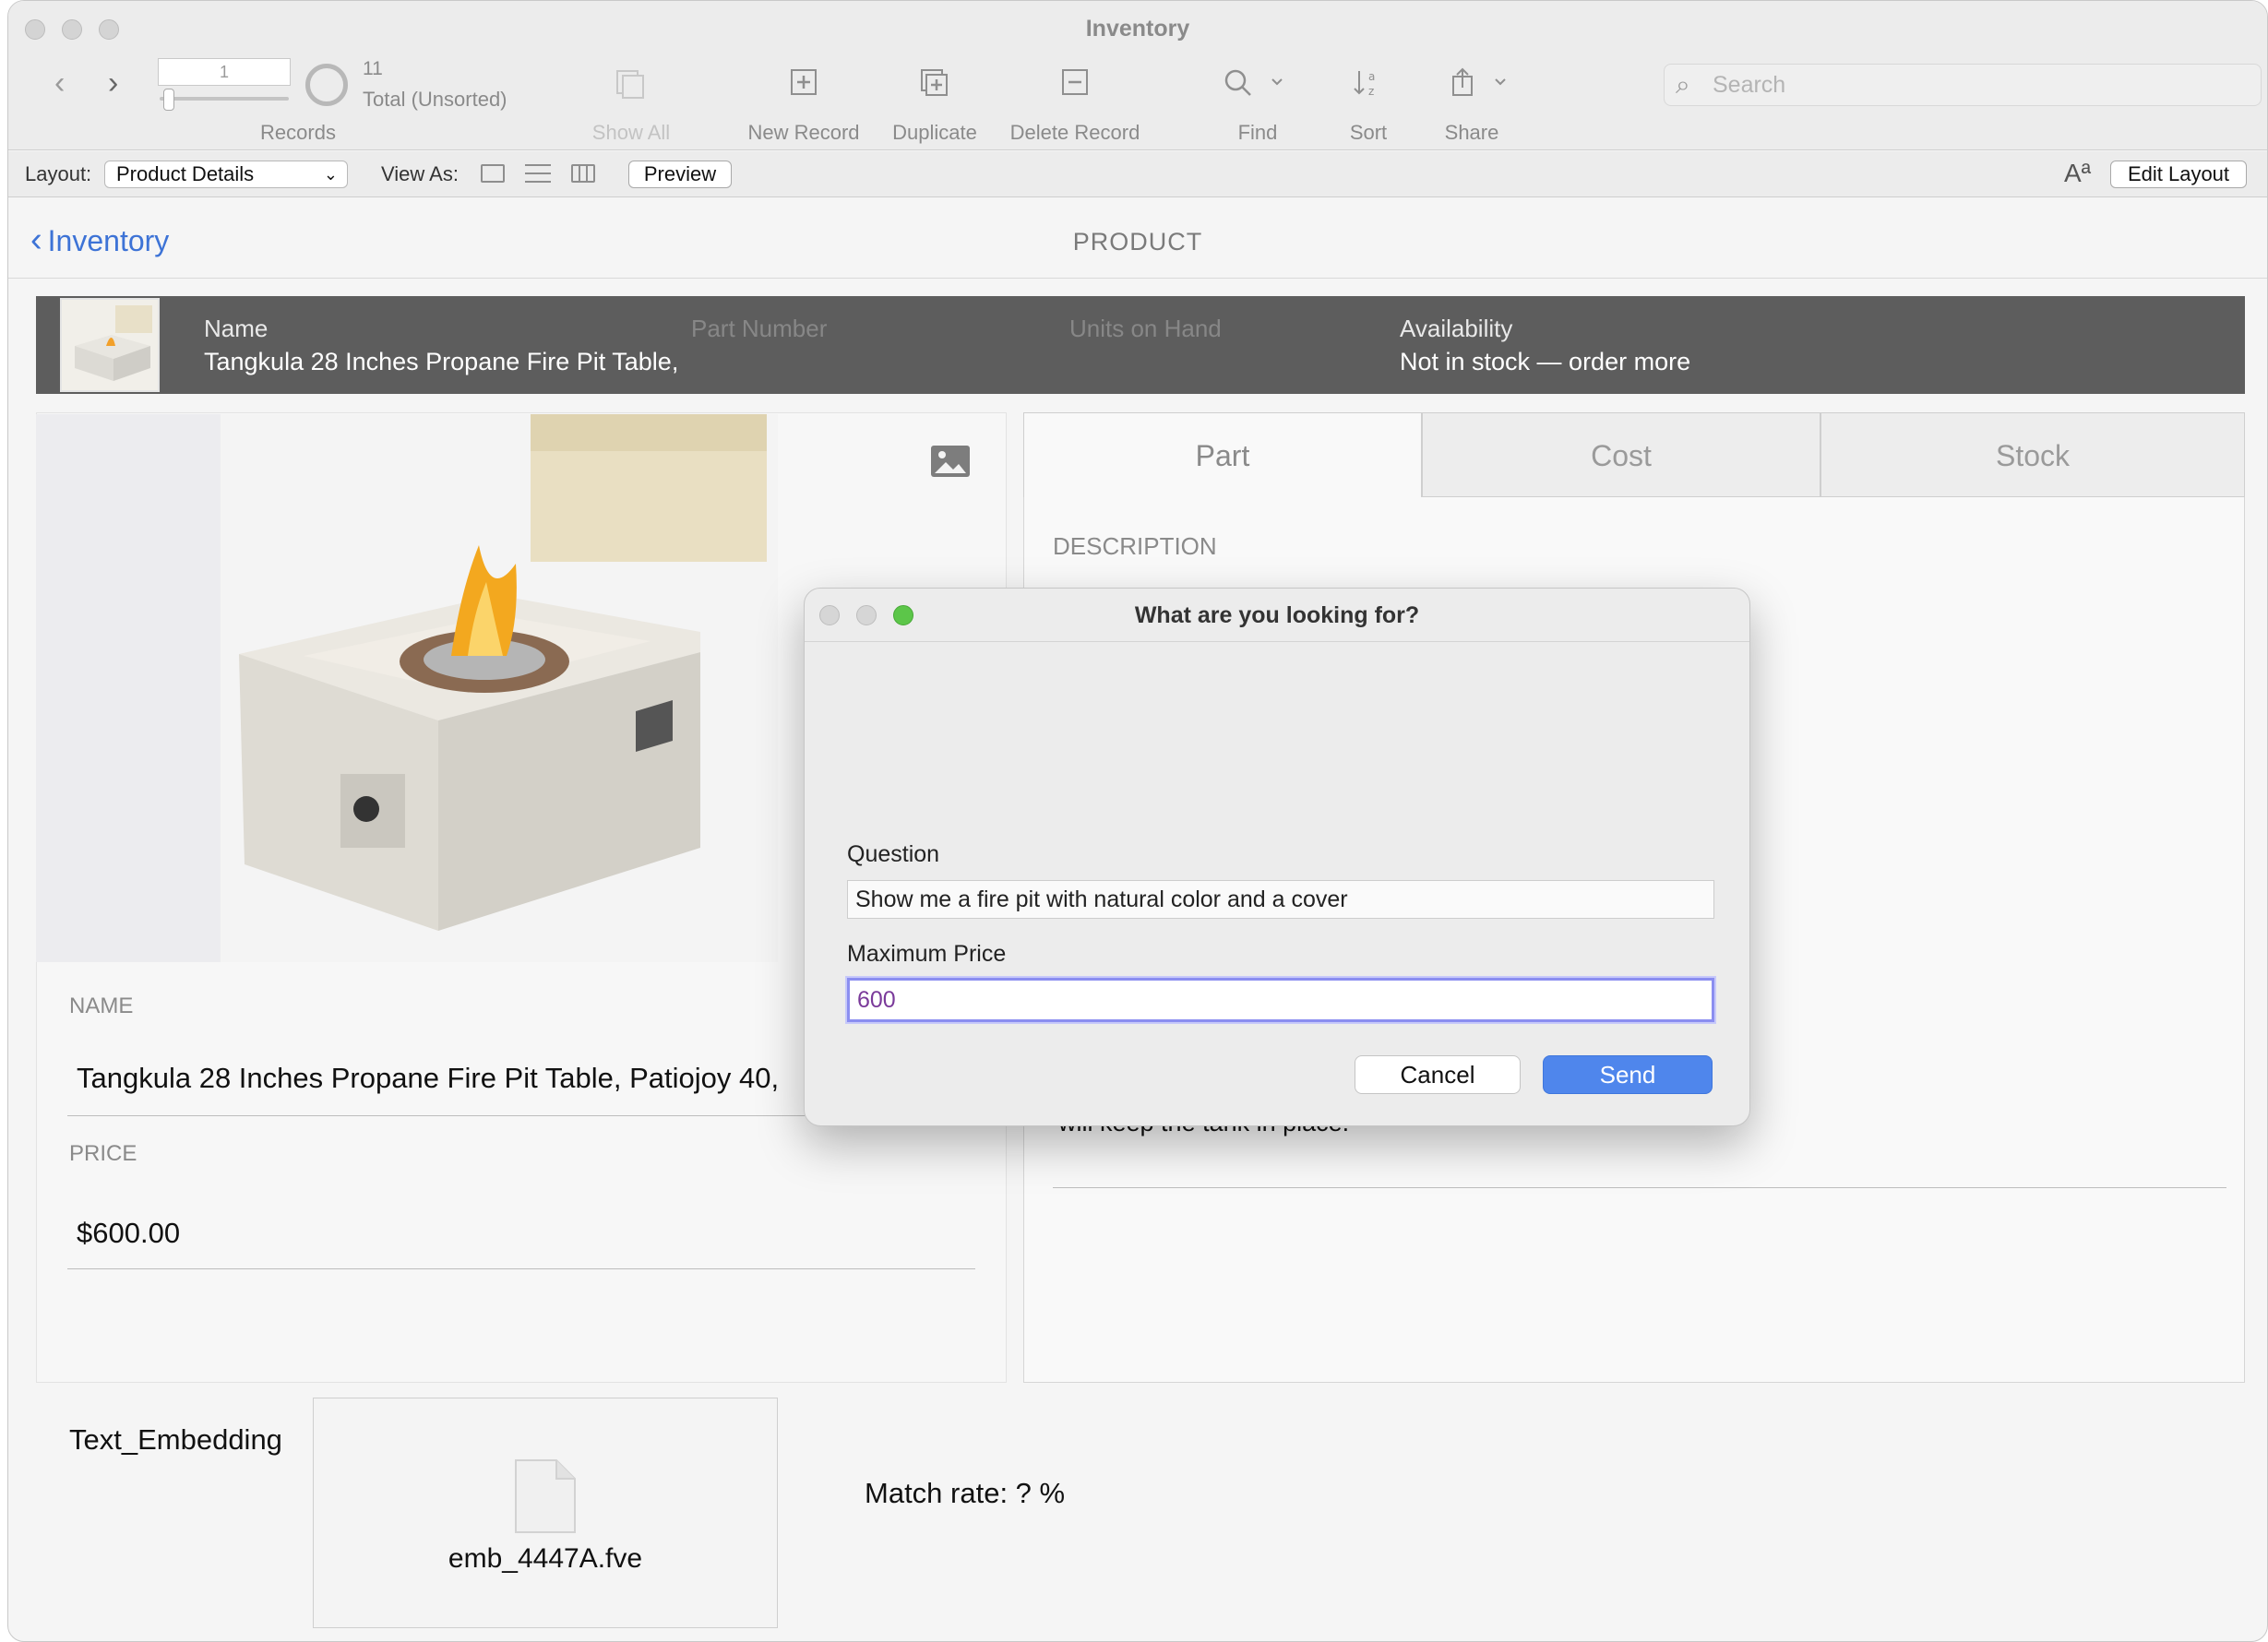 The width and height of the screenshot is (2268, 1642). What do you see at coordinates (1223, 454) in the screenshot?
I see `tab-part: Part` at bounding box center [1223, 454].